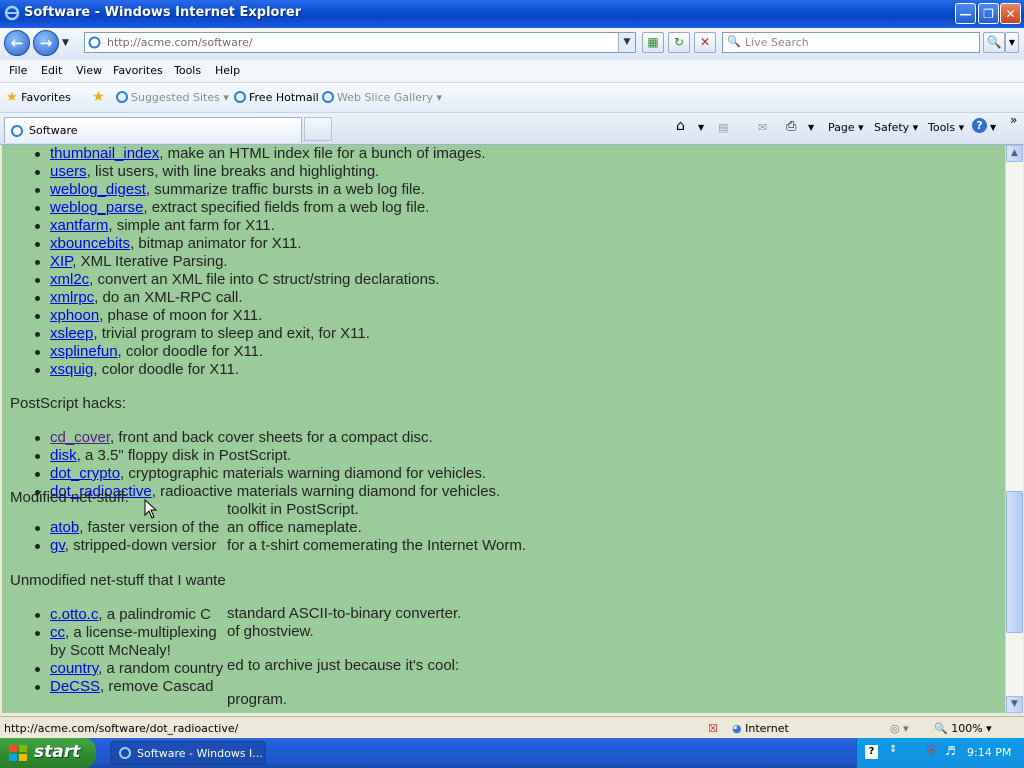  Describe the element at coordinates (168, 297) in the screenshot. I see `item-description: , do an XML-RPC call.` at that location.